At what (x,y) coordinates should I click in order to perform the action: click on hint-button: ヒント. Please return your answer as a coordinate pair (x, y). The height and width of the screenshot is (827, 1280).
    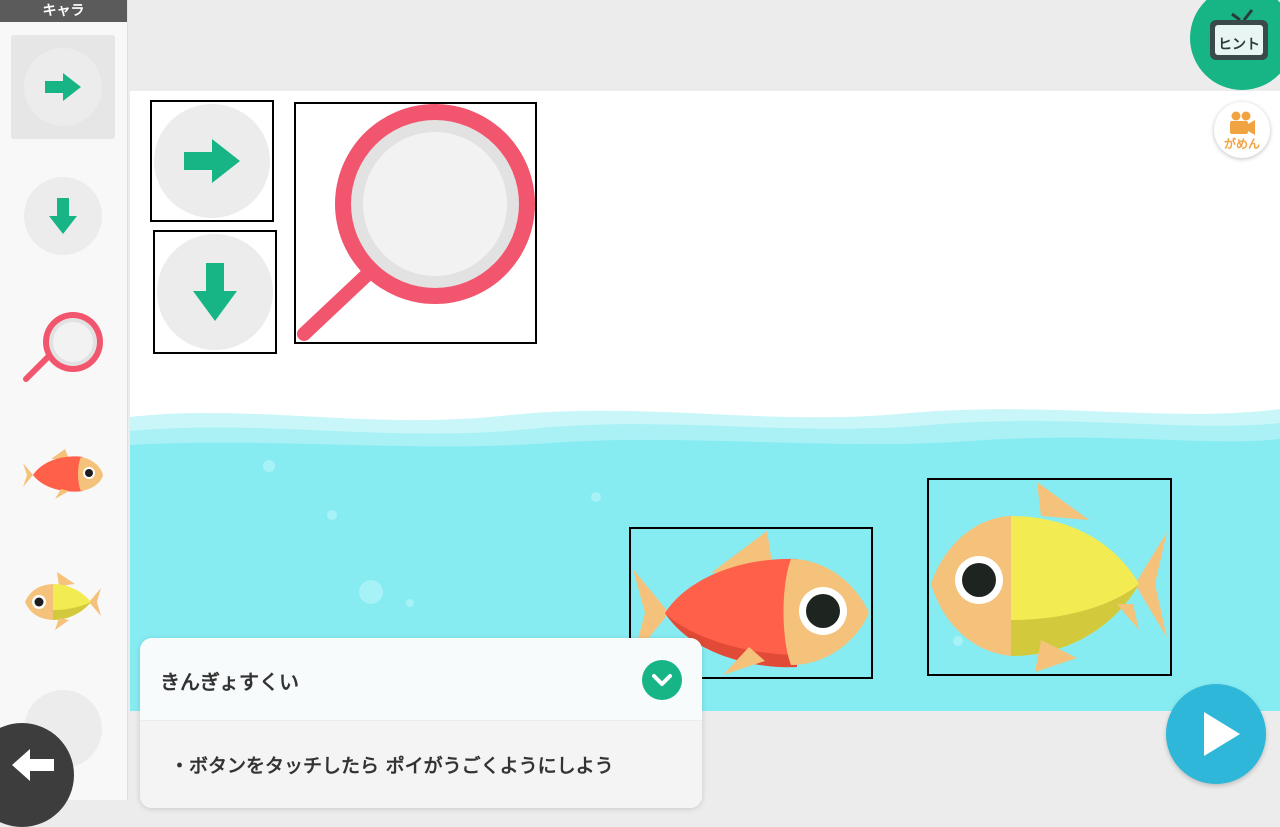
    Looking at the image, I should click on (1235, 45).